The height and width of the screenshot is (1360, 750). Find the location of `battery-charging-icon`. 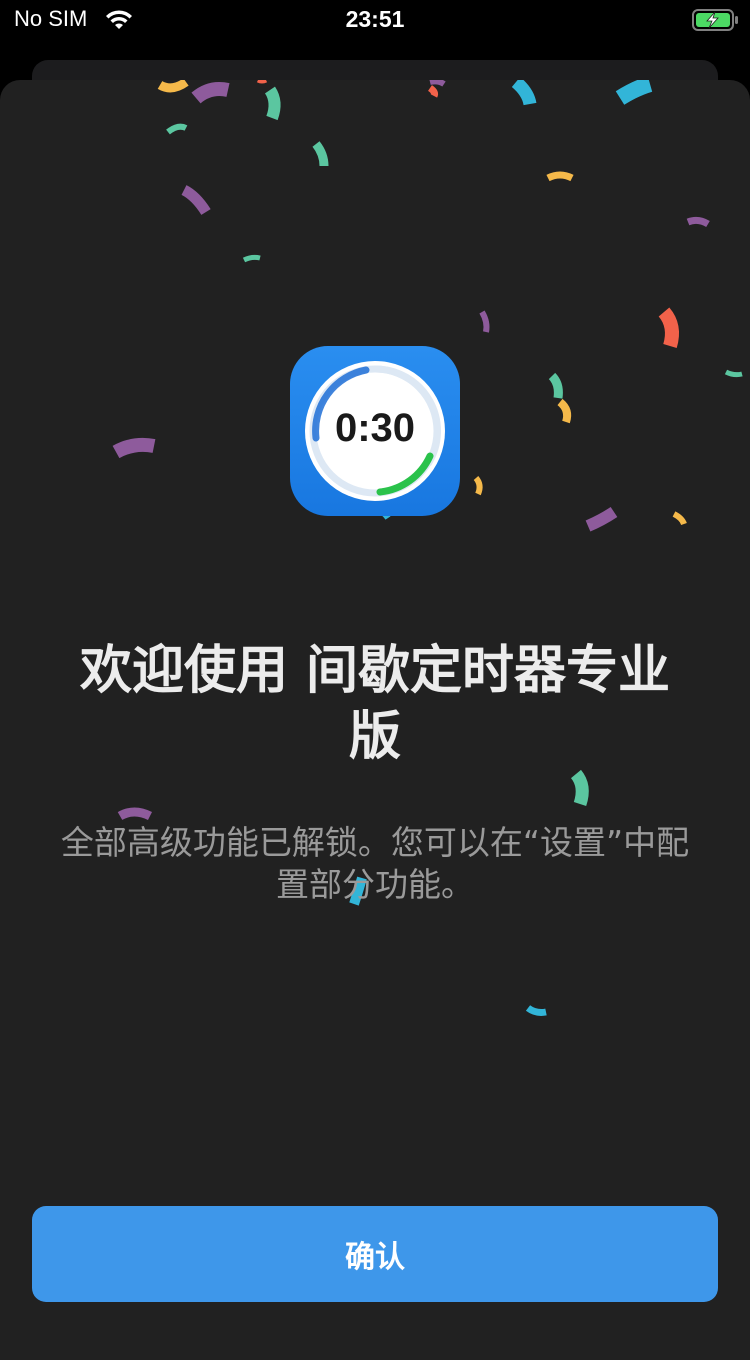

battery-charging-icon is located at coordinates (715, 20).